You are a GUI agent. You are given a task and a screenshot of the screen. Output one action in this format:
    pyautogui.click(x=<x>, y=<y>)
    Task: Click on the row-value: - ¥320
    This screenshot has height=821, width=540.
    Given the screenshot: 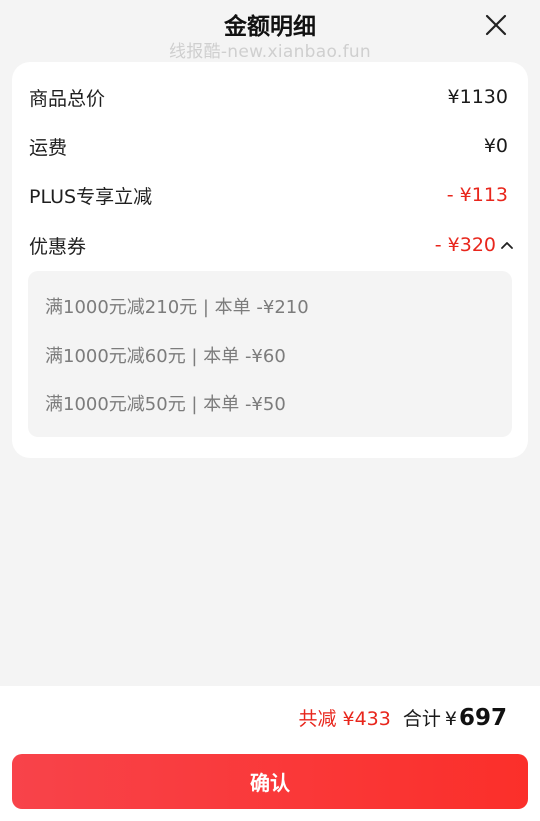 What is the action you would take?
    pyautogui.click(x=465, y=245)
    